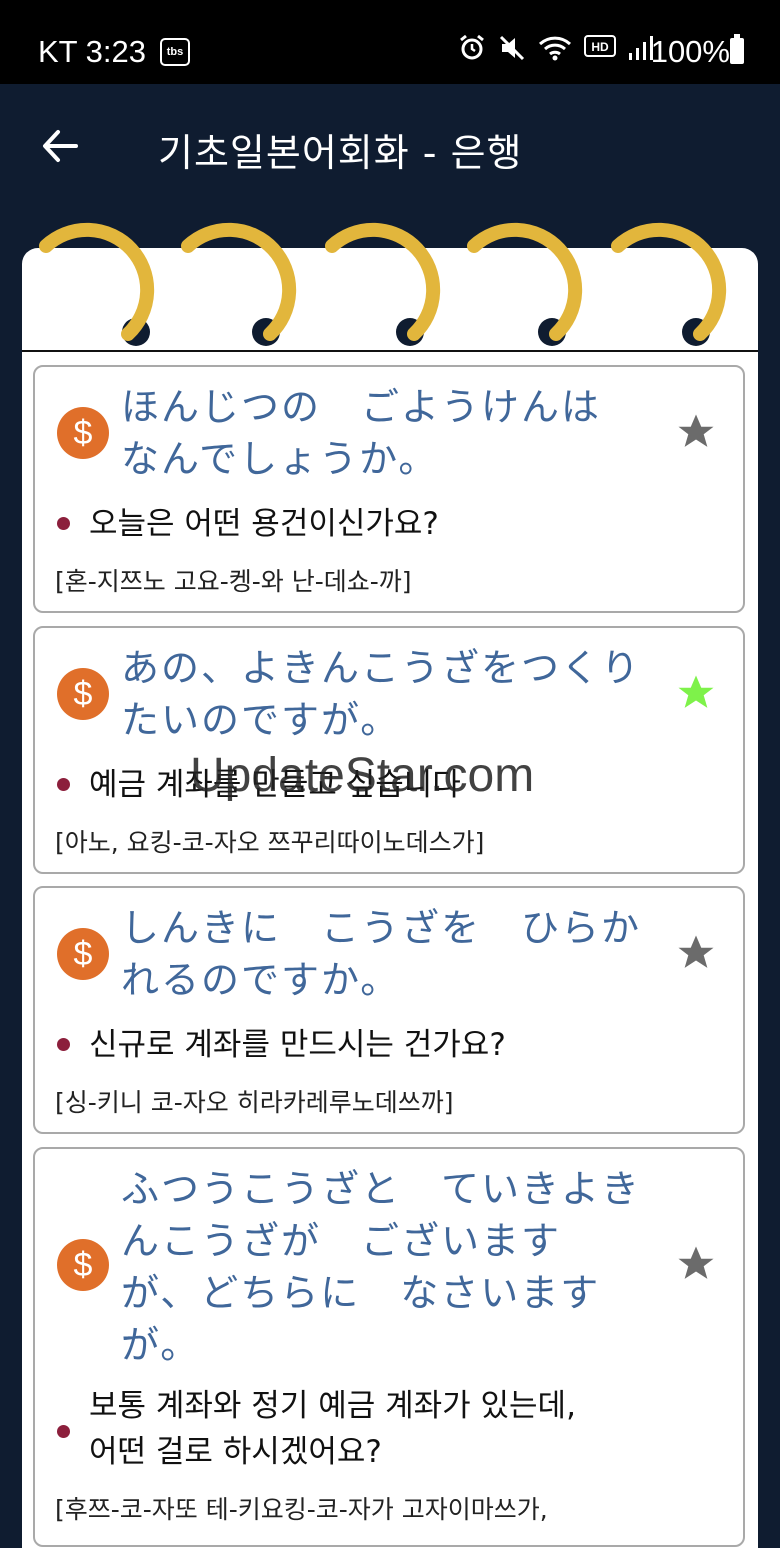 This screenshot has width=780, height=1548. I want to click on status-icons: HD, so click(556, 48).